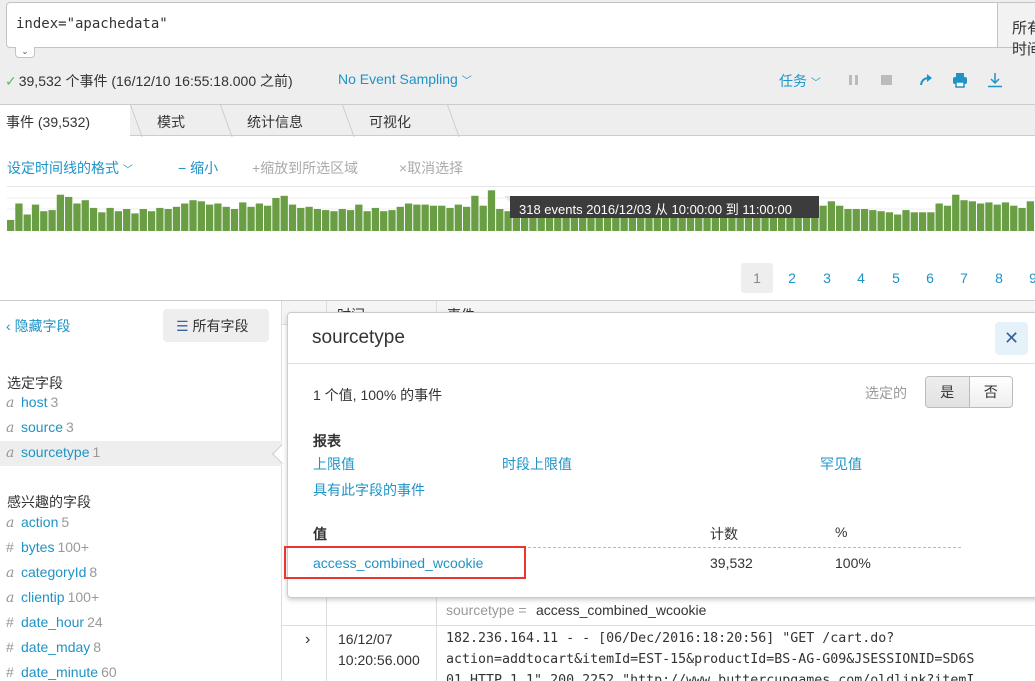  What do you see at coordinates (926, 80) in the screenshot?
I see `share-icon` at bounding box center [926, 80].